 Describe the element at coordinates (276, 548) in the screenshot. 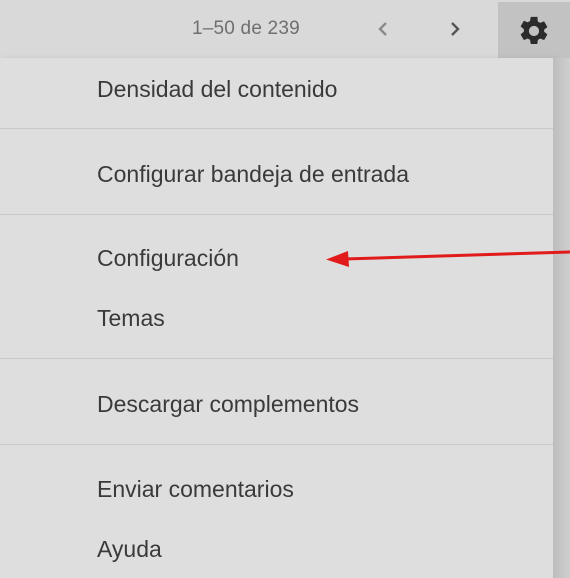

I see `menu-item-help: Ayuda` at that location.